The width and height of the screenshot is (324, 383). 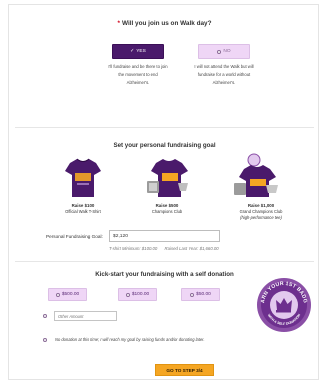 I want to click on tier-tshirt: Raise $100 Official Walk T-Shirt, so click(x=83, y=209).